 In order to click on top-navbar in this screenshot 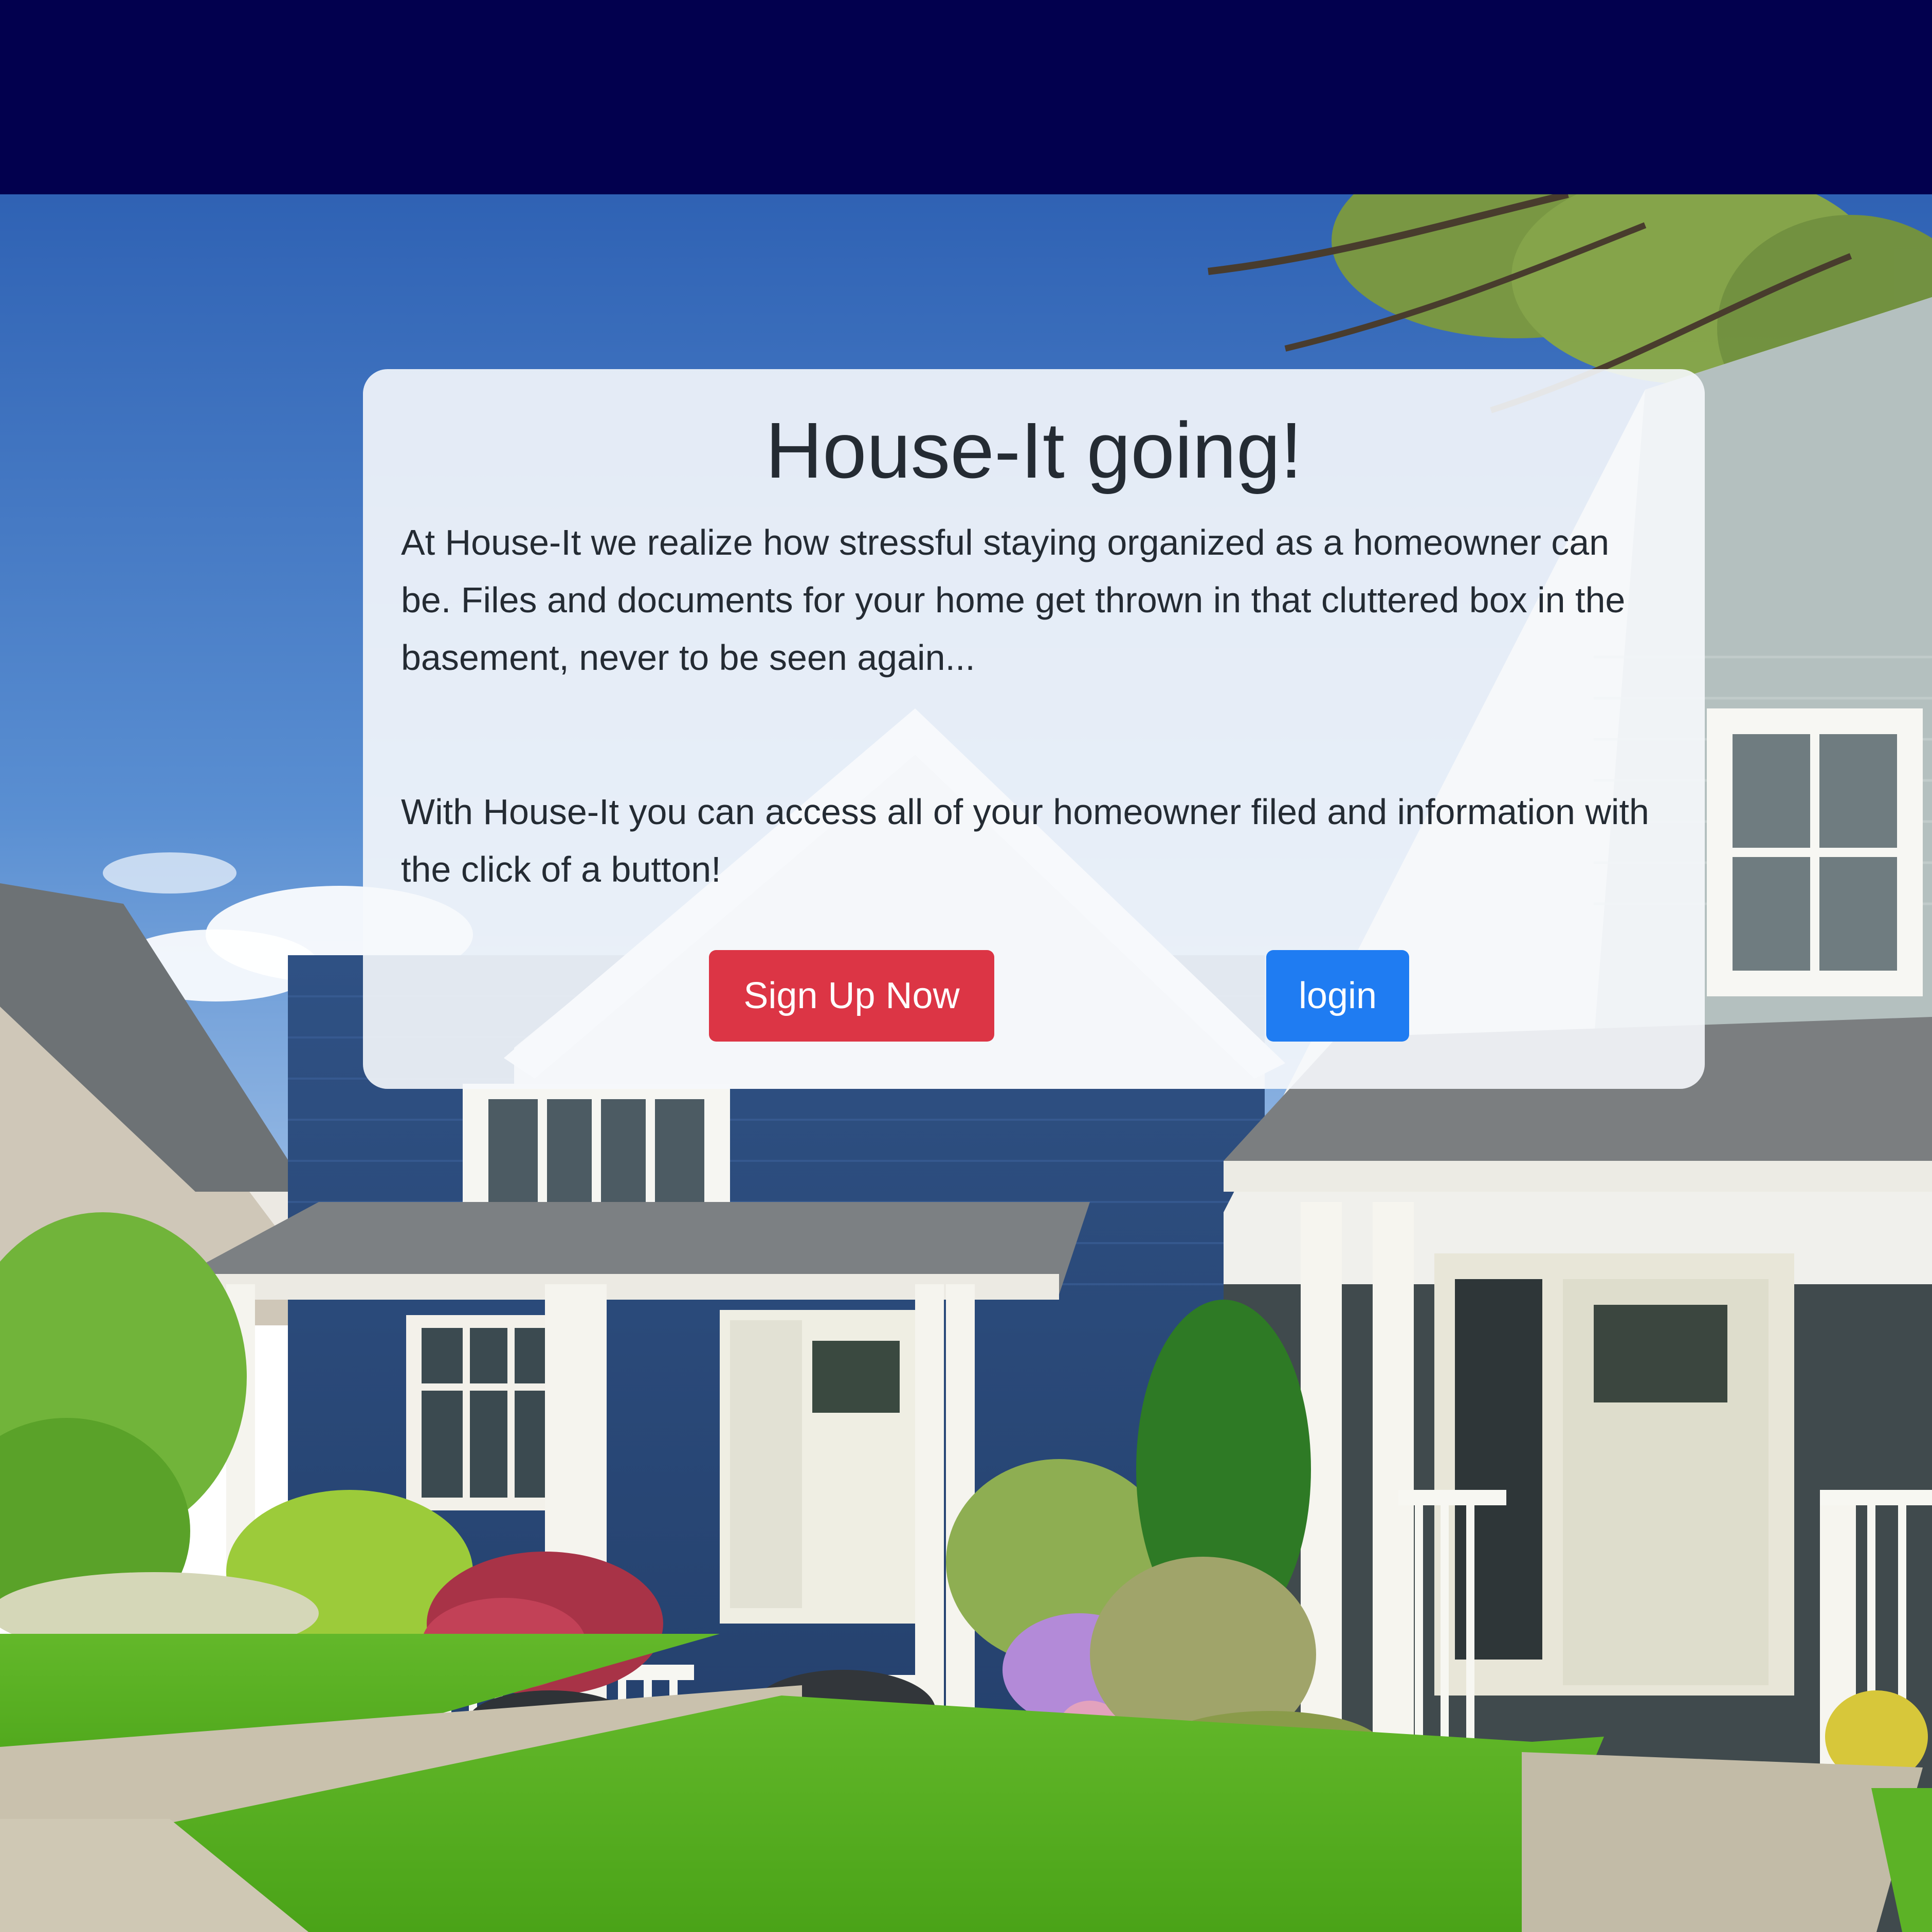, I will do `click(966, 97)`.